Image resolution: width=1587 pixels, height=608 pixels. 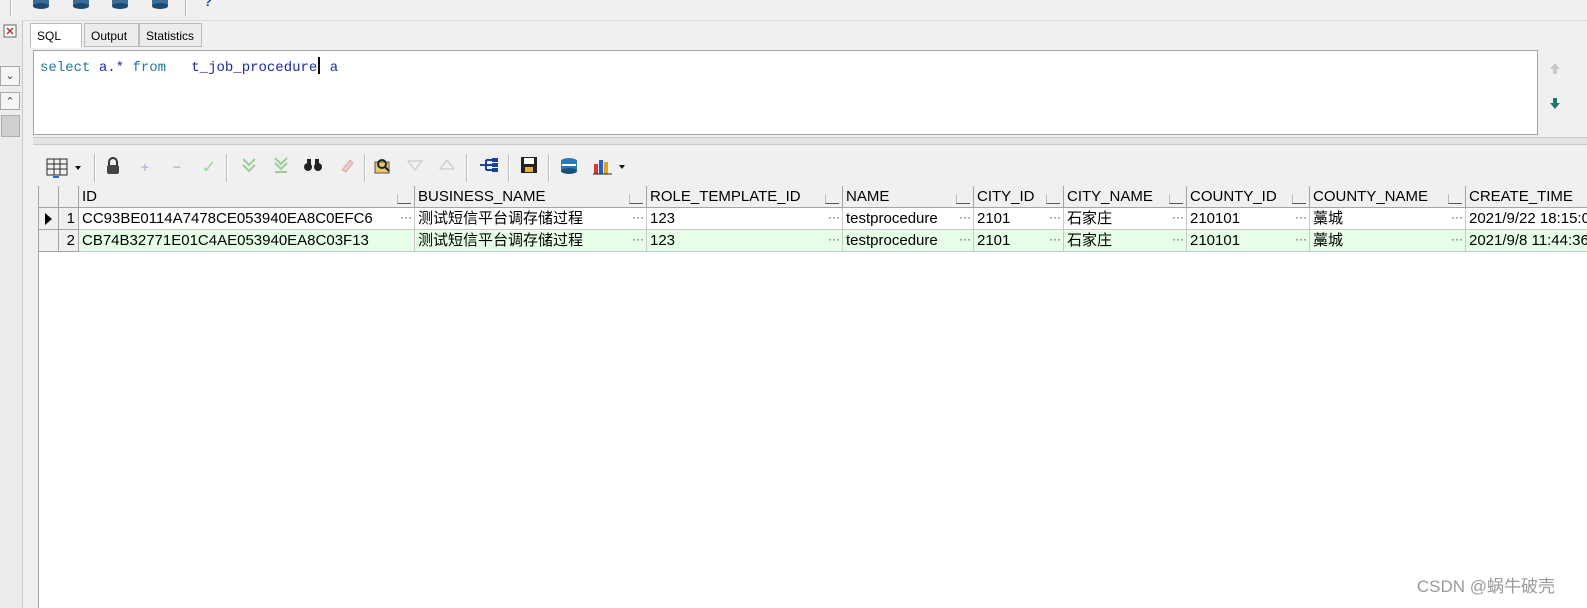 What do you see at coordinates (111, 35) in the screenshot?
I see `tab-output: Output` at bounding box center [111, 35].